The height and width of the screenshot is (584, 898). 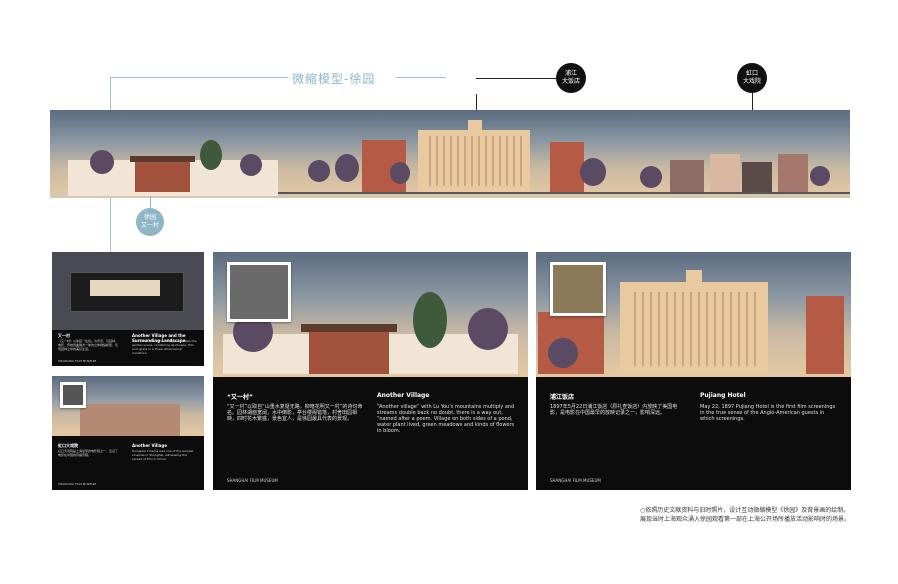 I want to click on pujiang-hotel, so click(x=474, y=161).